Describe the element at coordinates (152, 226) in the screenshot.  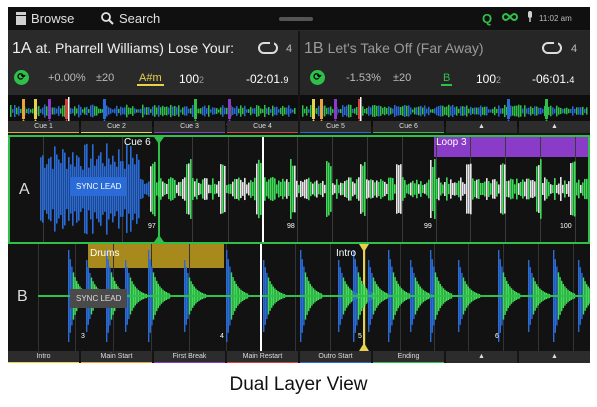
I see `beat-number: 97` at that location.